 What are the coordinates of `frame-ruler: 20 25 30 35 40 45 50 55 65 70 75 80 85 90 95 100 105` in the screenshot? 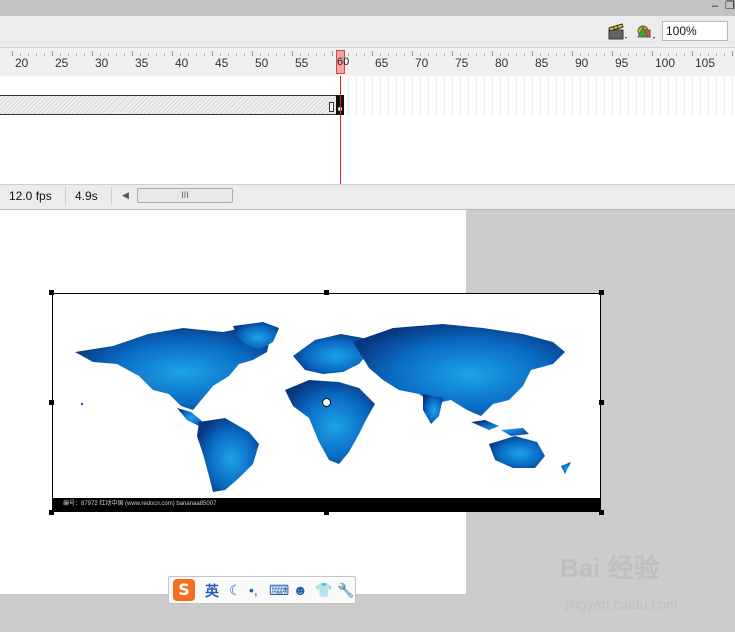 It's located at (367, 62).